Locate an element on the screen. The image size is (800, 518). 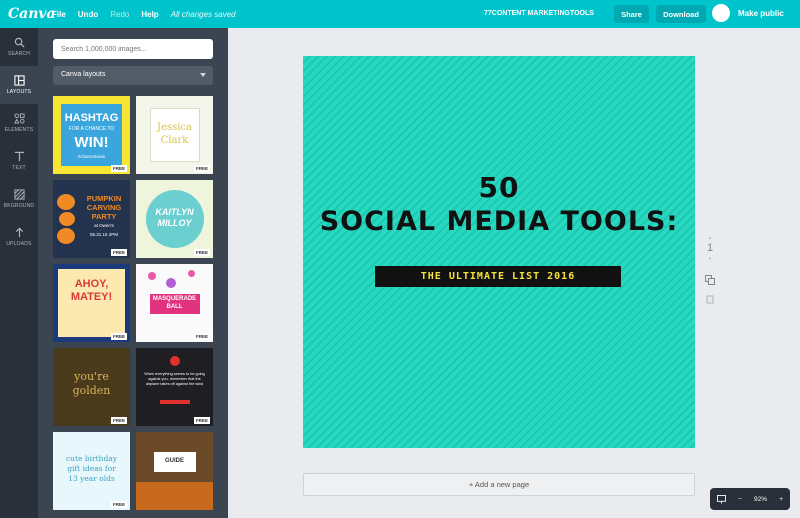
template-kaitlyn-l2: MILLOY is located at coordinates (174, 223).